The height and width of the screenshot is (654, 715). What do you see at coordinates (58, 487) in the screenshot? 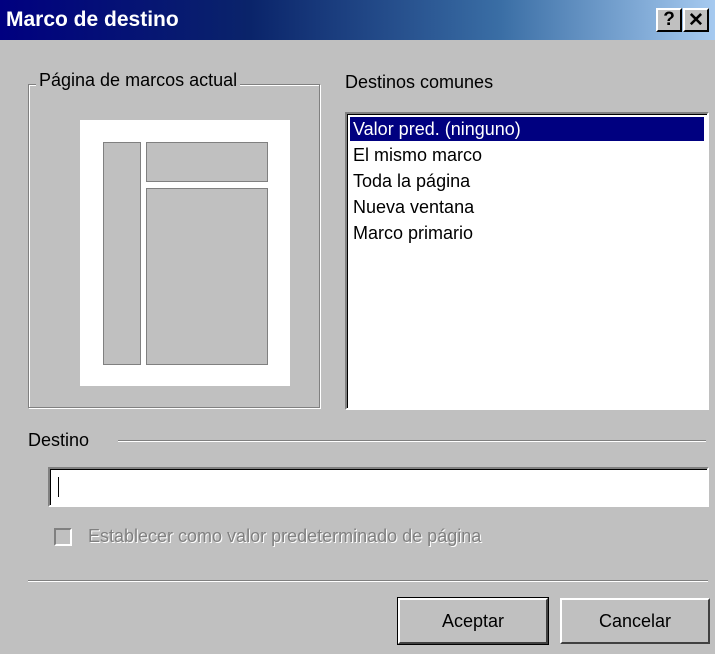
I see `text-caret` at bounding box center [58, 487].